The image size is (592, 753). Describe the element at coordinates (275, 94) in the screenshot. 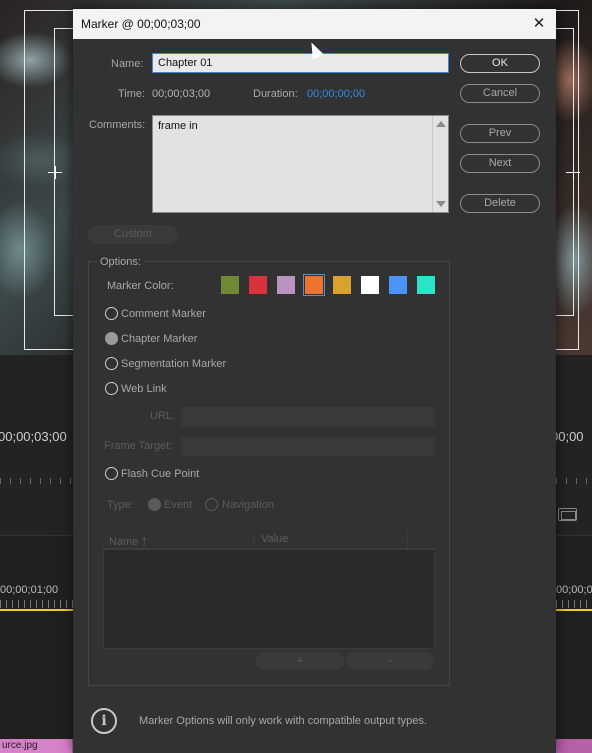

I see `duration-label: Duration:` at that location.